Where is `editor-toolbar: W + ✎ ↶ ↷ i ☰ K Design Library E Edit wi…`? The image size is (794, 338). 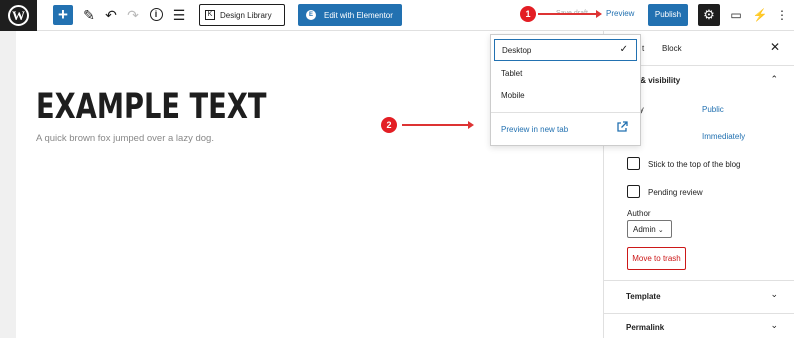 editor-toolbar: W + ✎ ↶ ↷ i ☰ K Design Library E Edit wi… is located at coordinates (397, 15).